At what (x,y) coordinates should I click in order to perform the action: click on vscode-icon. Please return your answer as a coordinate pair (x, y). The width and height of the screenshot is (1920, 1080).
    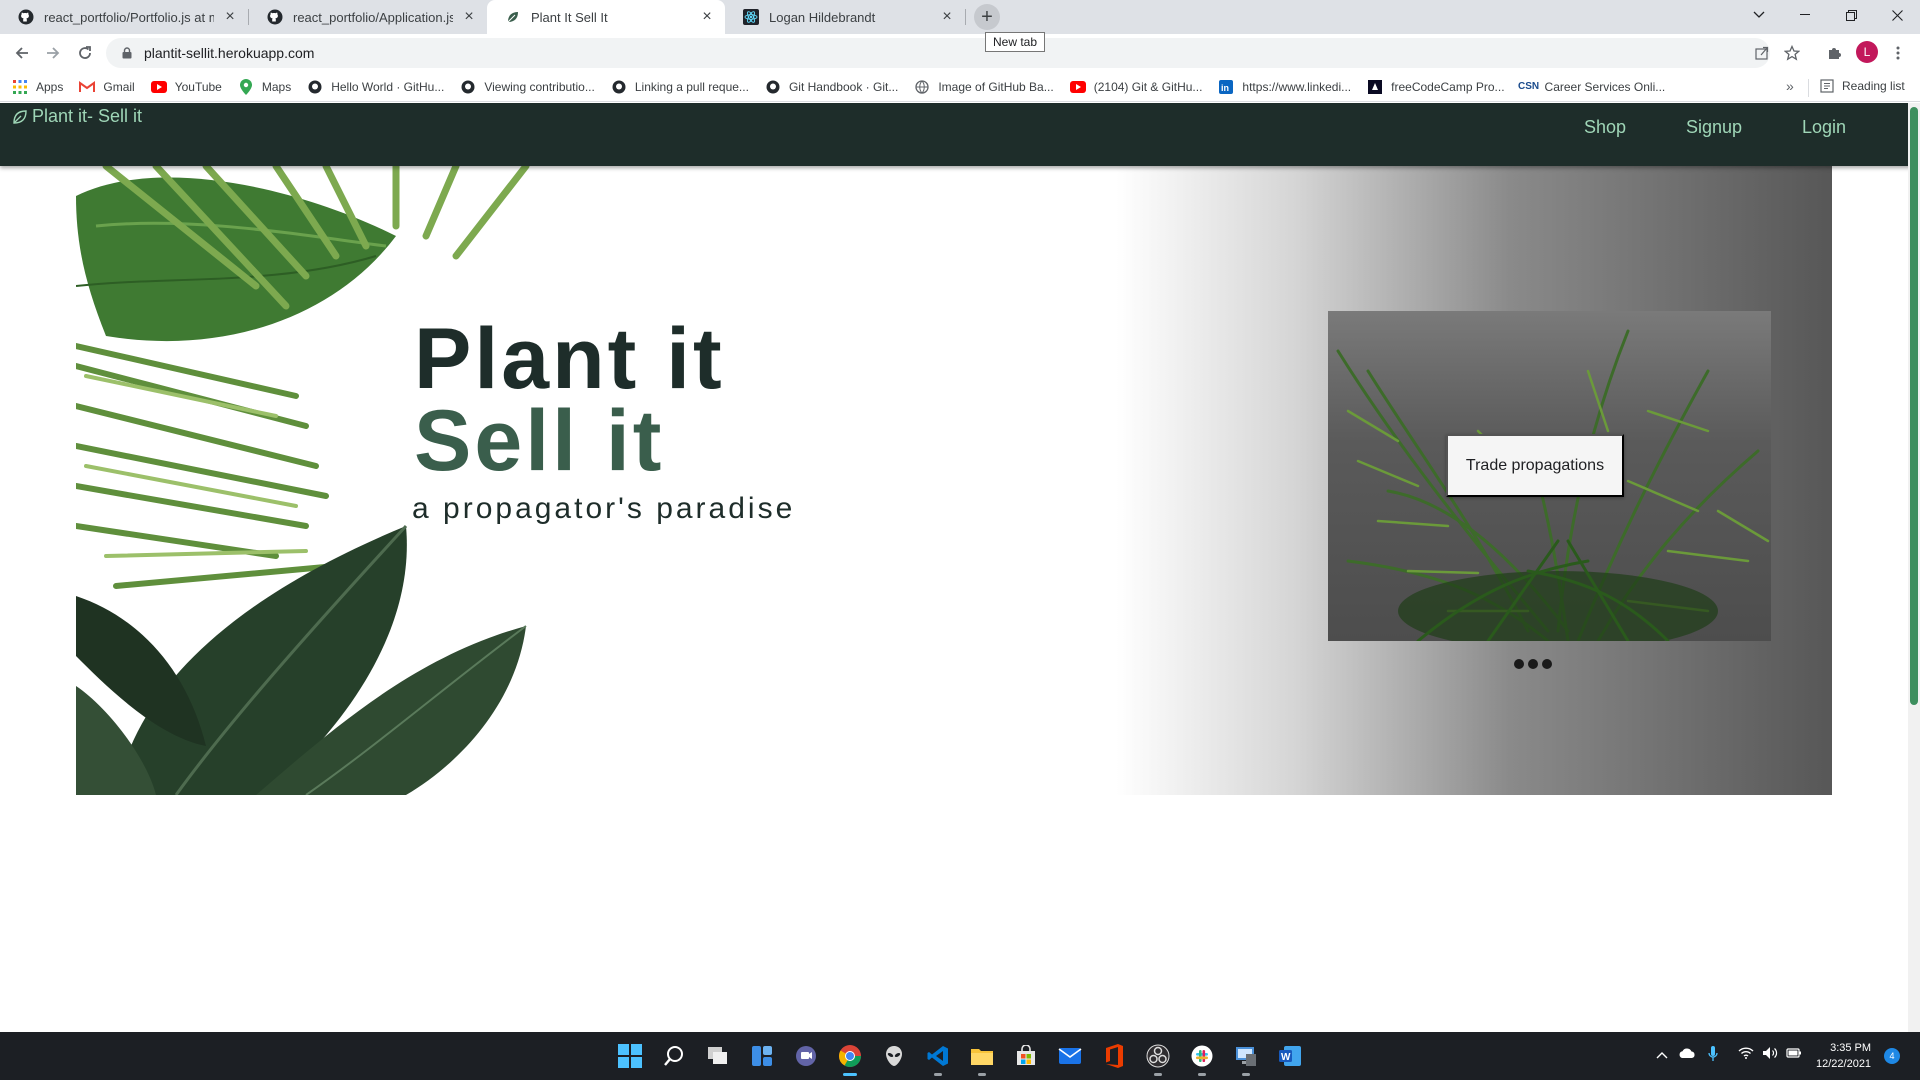
    Looking at the image, I should click on (938, 1058).